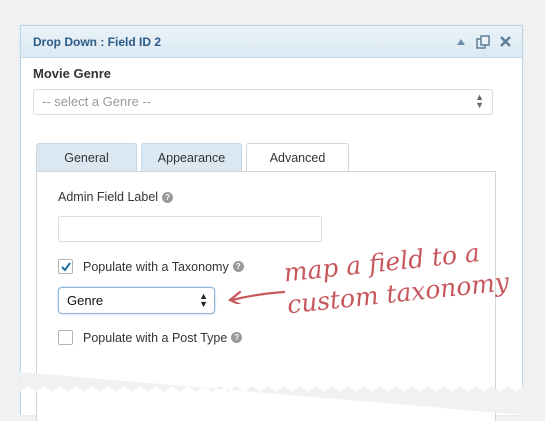 The height and width of the screenshot is (421, 545). Describe the element at coordinates (256, 297) in the screenshot. I see `annotation-arrow-icon` at that location.